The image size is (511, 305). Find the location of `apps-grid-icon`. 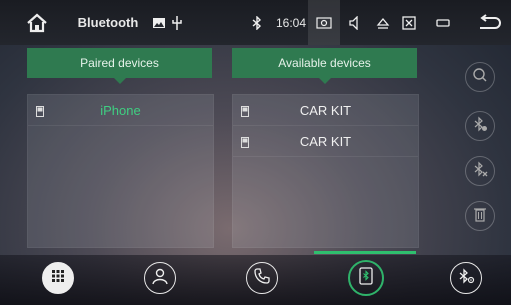

apps-grid-icon is located at coordinates (58, 278).